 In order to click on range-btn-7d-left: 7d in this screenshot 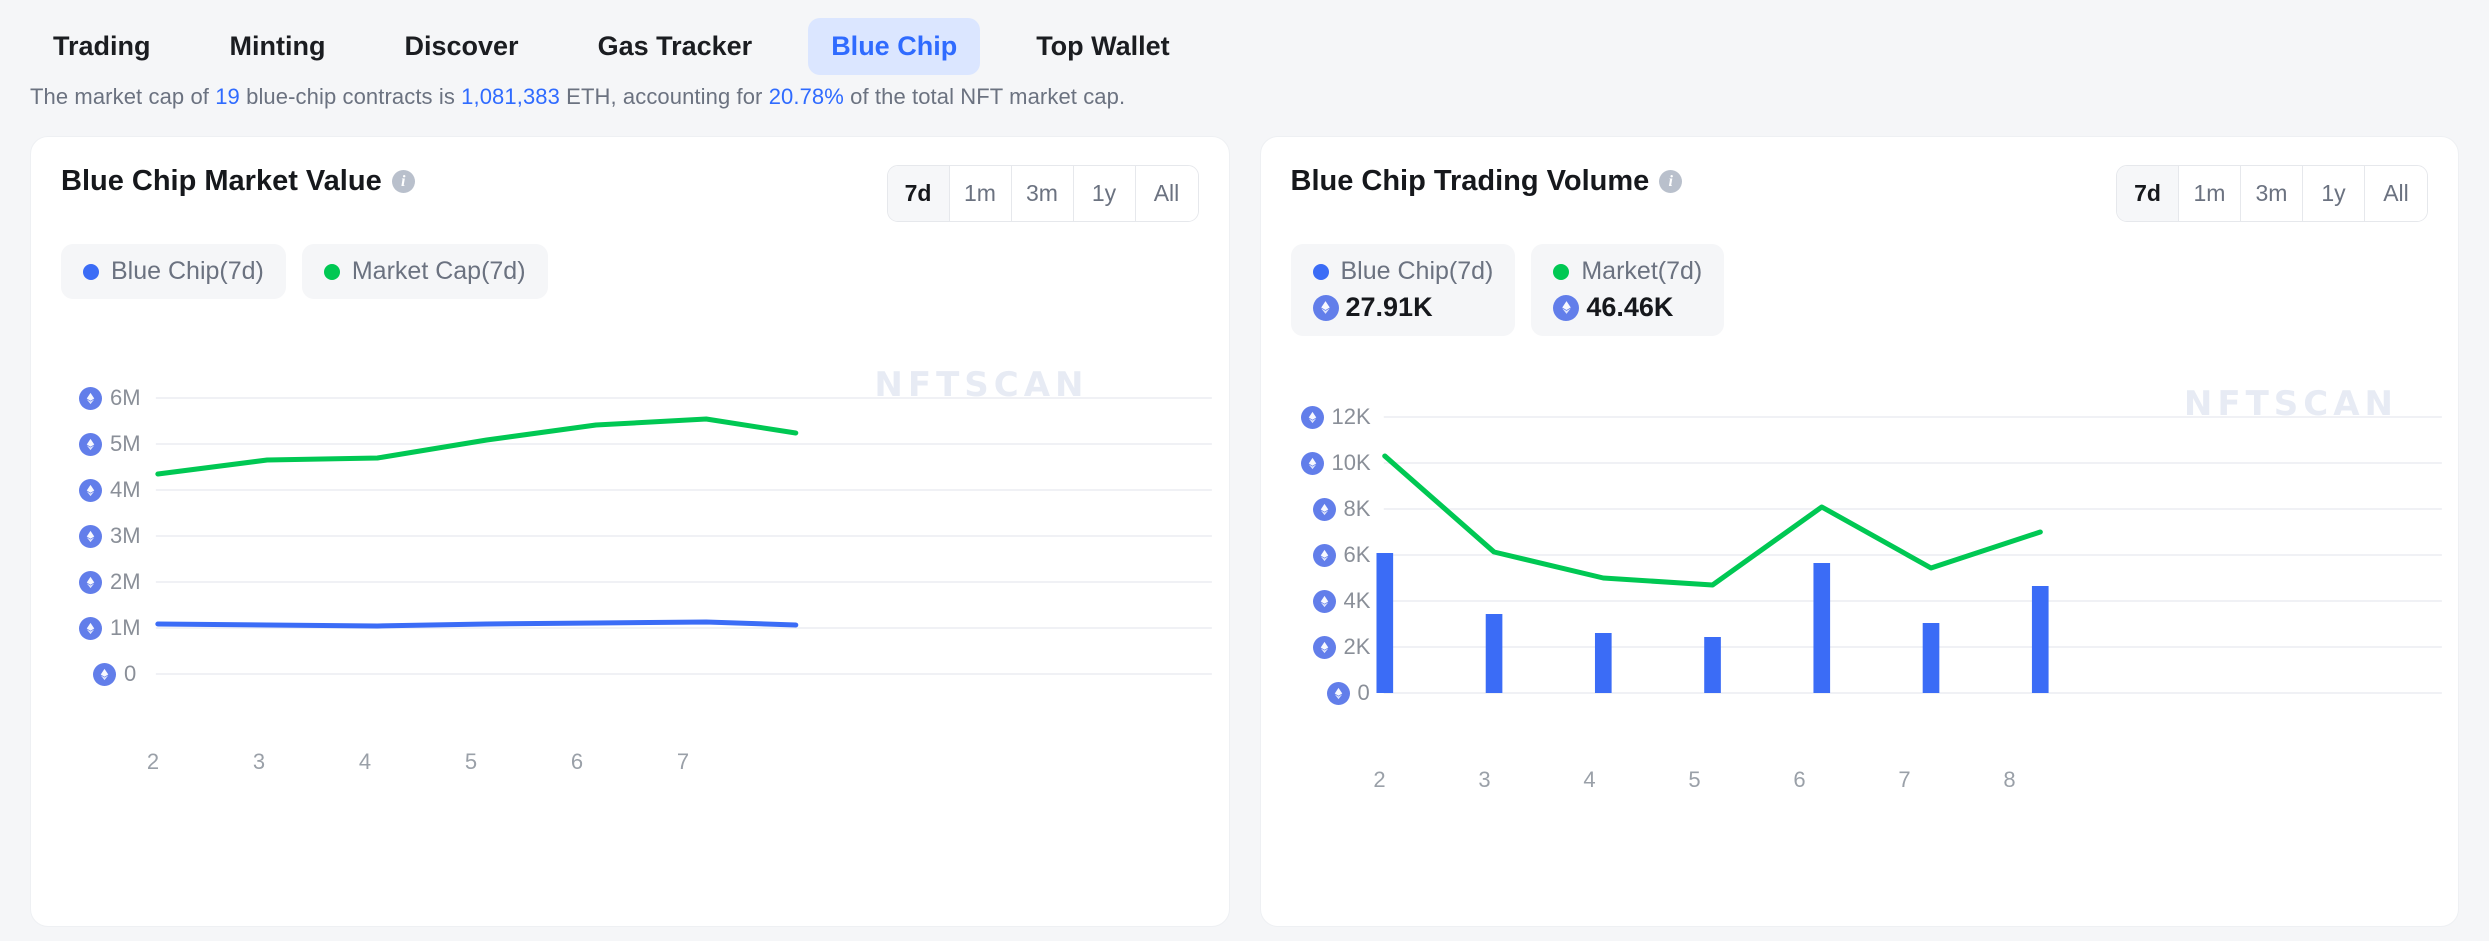, I will do `click(918, 193)`.